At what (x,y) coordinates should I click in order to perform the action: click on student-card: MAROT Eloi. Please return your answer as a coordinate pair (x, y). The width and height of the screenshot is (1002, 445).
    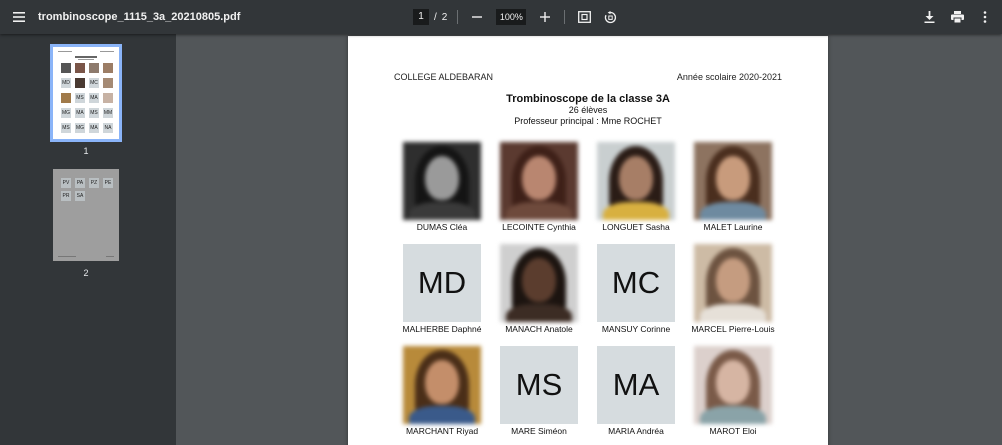
    Looking at the image, I should click on (733, 391).